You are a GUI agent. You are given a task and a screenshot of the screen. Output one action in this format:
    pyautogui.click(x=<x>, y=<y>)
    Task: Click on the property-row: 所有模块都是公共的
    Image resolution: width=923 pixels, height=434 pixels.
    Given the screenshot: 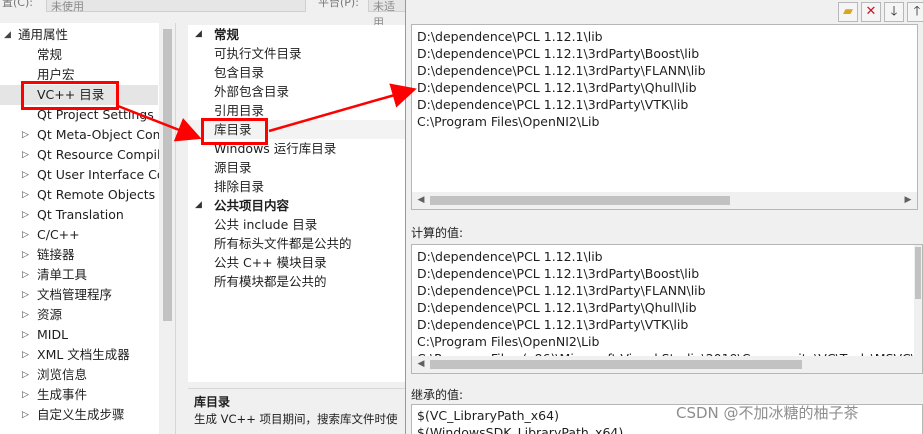 What is the action you would take?
    pyautogui.click(x=296, y=281)
    